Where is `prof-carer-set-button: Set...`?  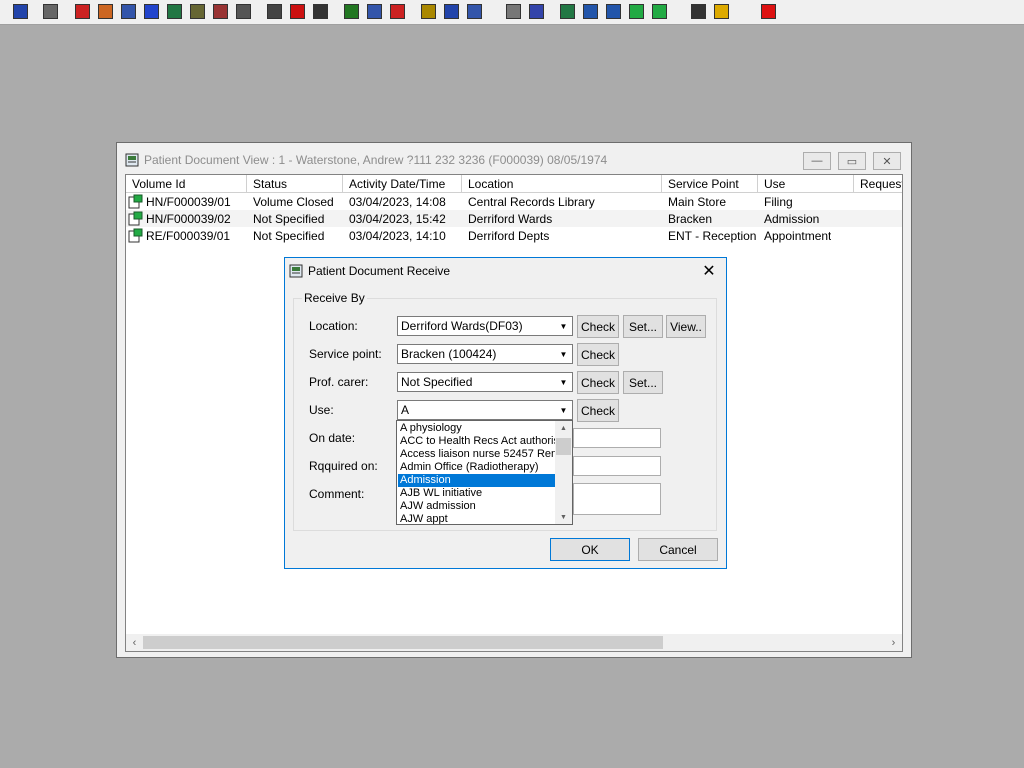 prof-carer-set-button: Set... is located at coordinates (643, 382).